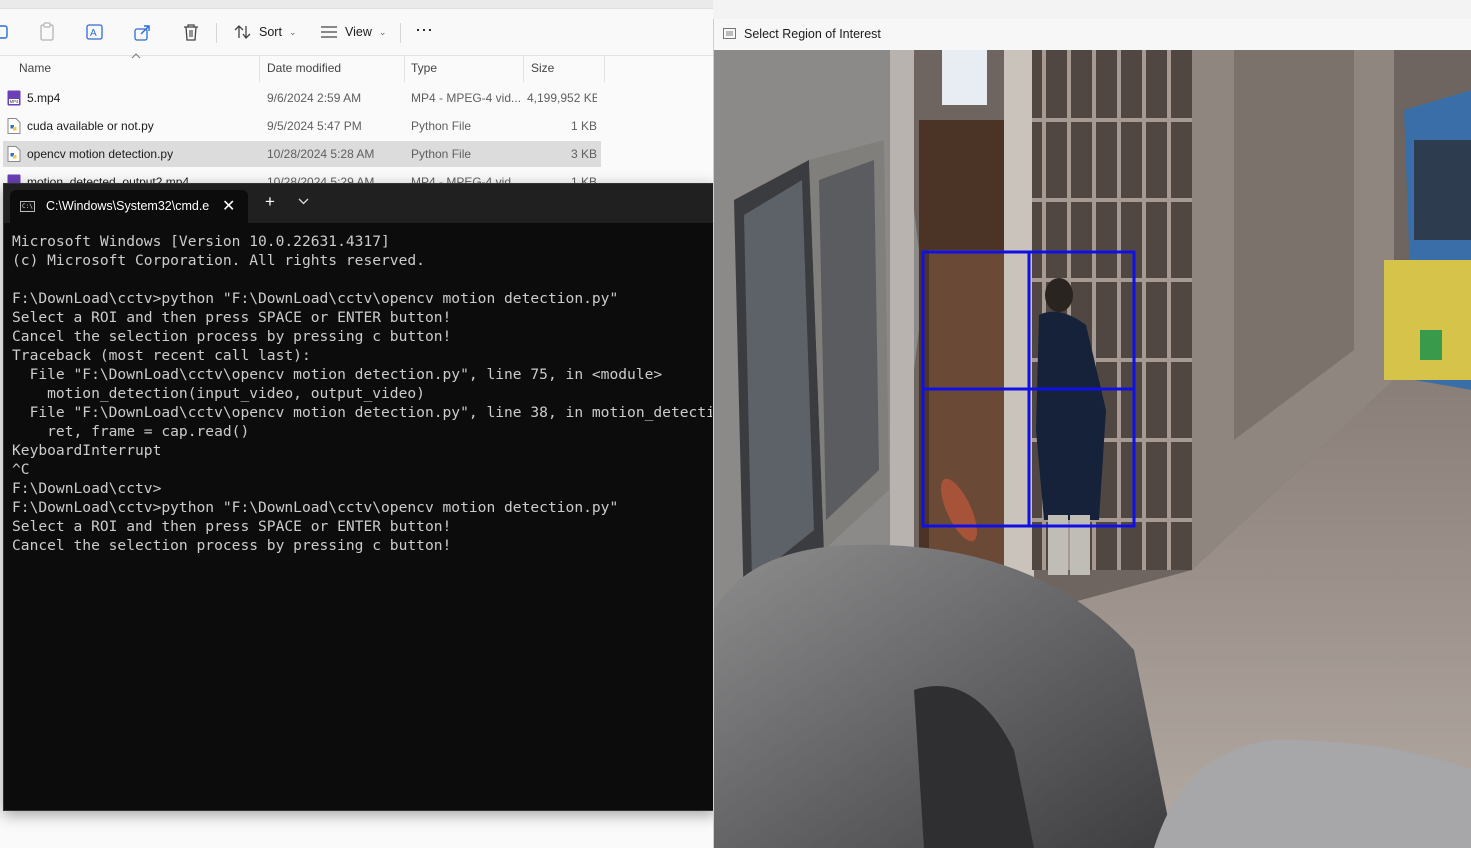  What do you see at coordinates (583, 126) in the screenshot?
I see `file-size: 1 KB` at bounding box center [583, 126].